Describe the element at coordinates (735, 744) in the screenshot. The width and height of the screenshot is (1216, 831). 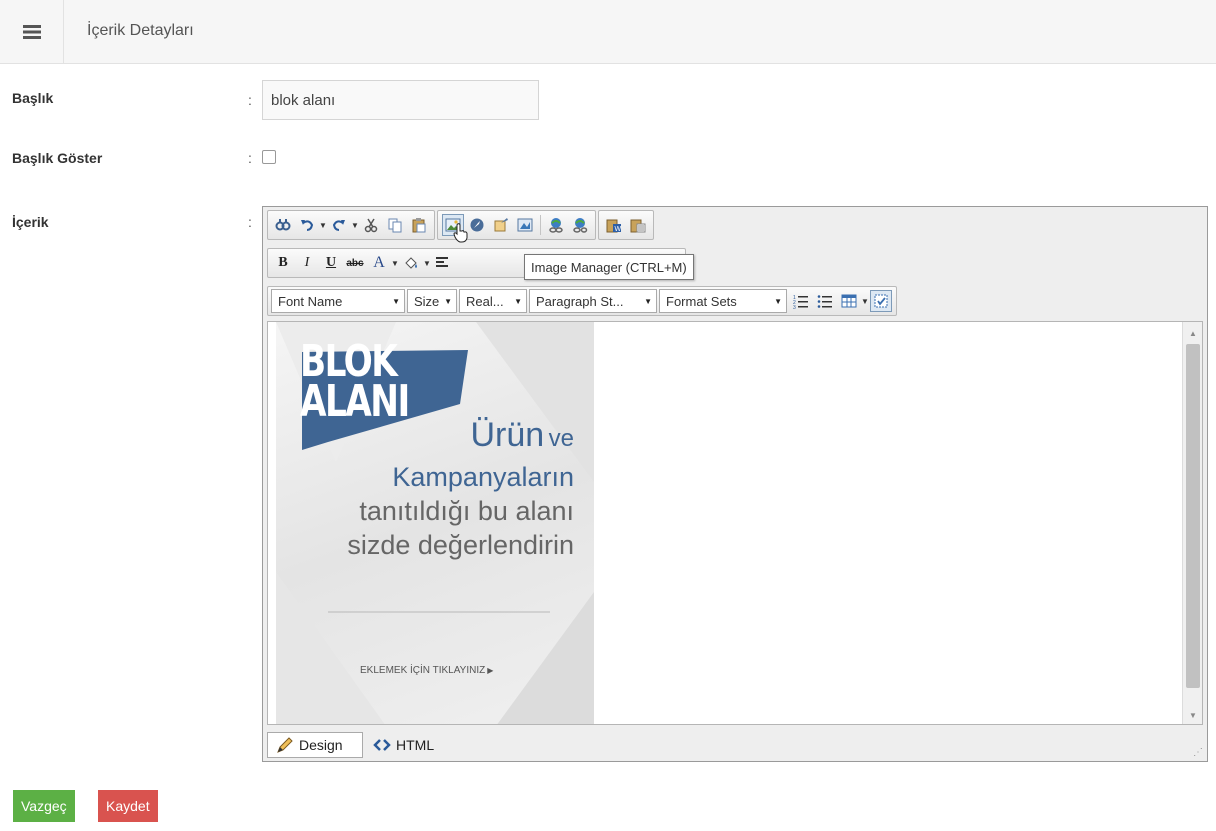
I see `editor-mode-bar: Design HTML ⋰` at that location.